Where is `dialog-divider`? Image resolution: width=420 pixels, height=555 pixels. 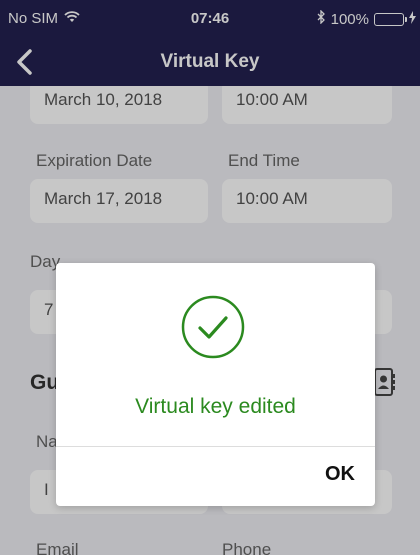 dialog-divider is located at coordinates (215, 446).